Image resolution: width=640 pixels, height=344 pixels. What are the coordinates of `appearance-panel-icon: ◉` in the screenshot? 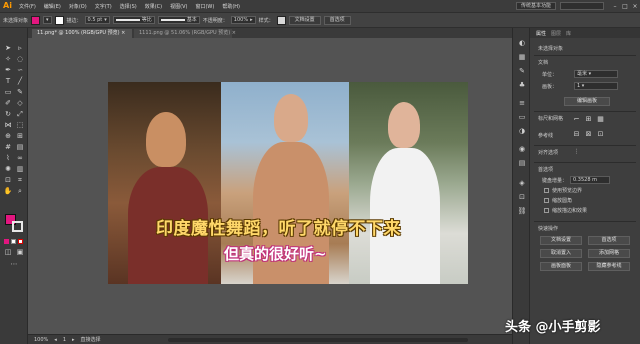 It's located at (522, 149).